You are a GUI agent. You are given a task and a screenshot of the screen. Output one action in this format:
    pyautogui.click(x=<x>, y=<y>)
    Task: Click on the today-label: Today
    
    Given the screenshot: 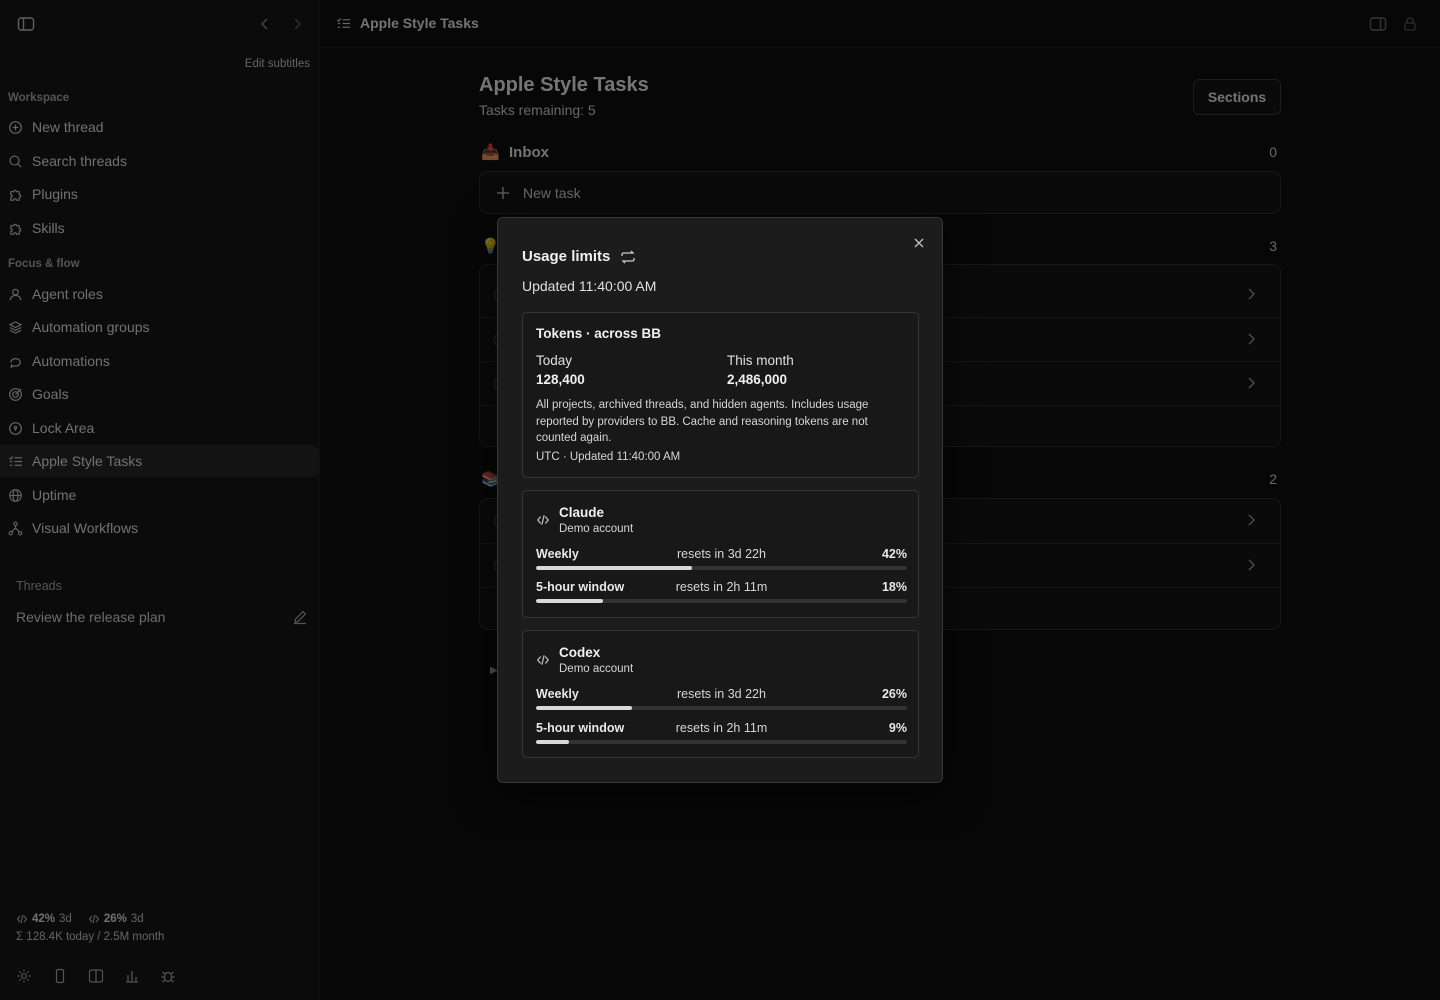 What is the action you would take?
    pyautogui.click(x=554, y=360)
    